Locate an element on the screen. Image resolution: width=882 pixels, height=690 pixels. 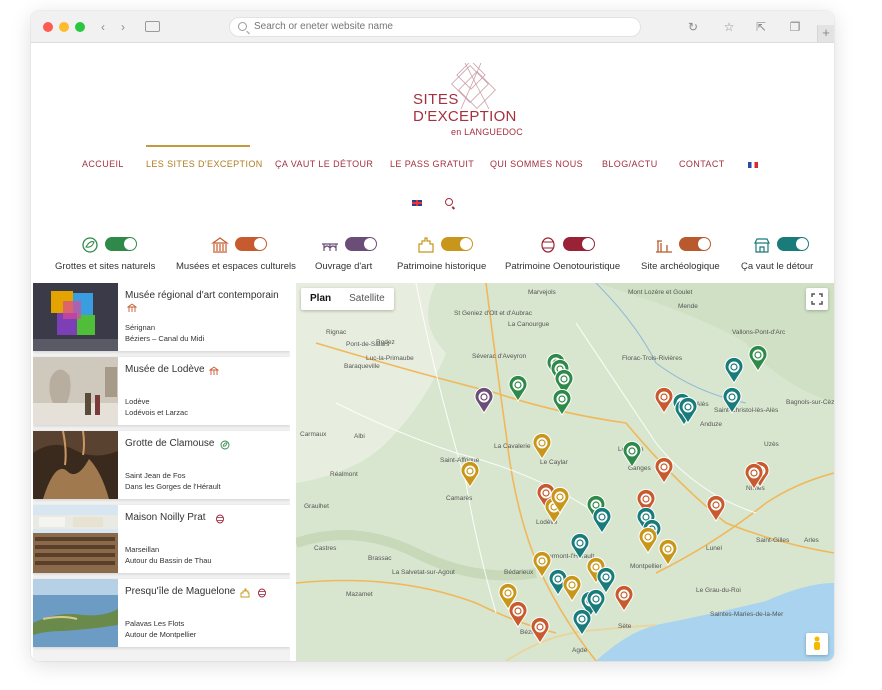
filter-label: Patrimoine Oenotouristique is located at coordinates (563, 266).